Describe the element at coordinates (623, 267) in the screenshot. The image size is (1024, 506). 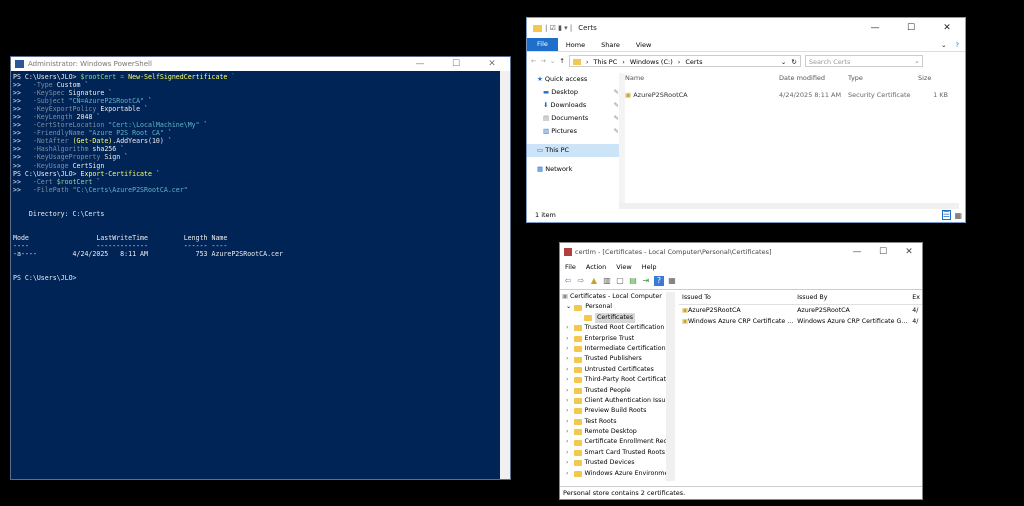
I see `menu-view: View` at that location.